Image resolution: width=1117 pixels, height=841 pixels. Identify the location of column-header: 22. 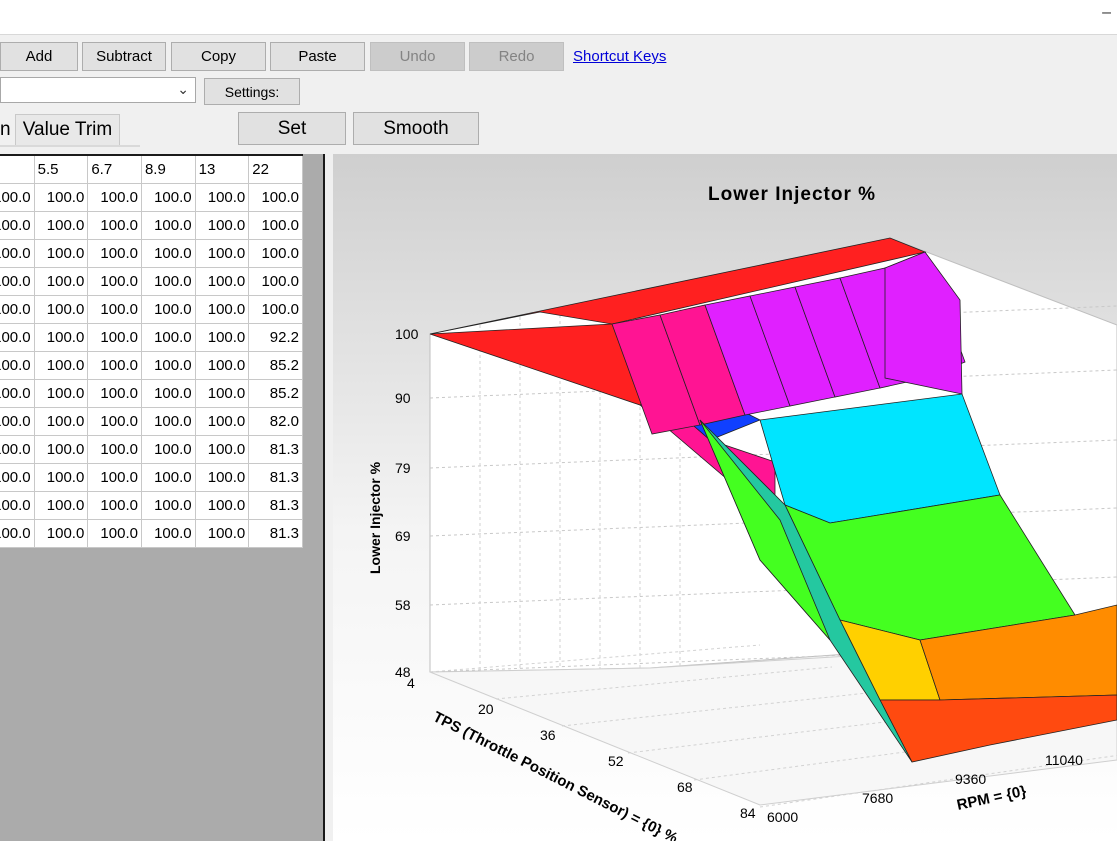
(275, 169).